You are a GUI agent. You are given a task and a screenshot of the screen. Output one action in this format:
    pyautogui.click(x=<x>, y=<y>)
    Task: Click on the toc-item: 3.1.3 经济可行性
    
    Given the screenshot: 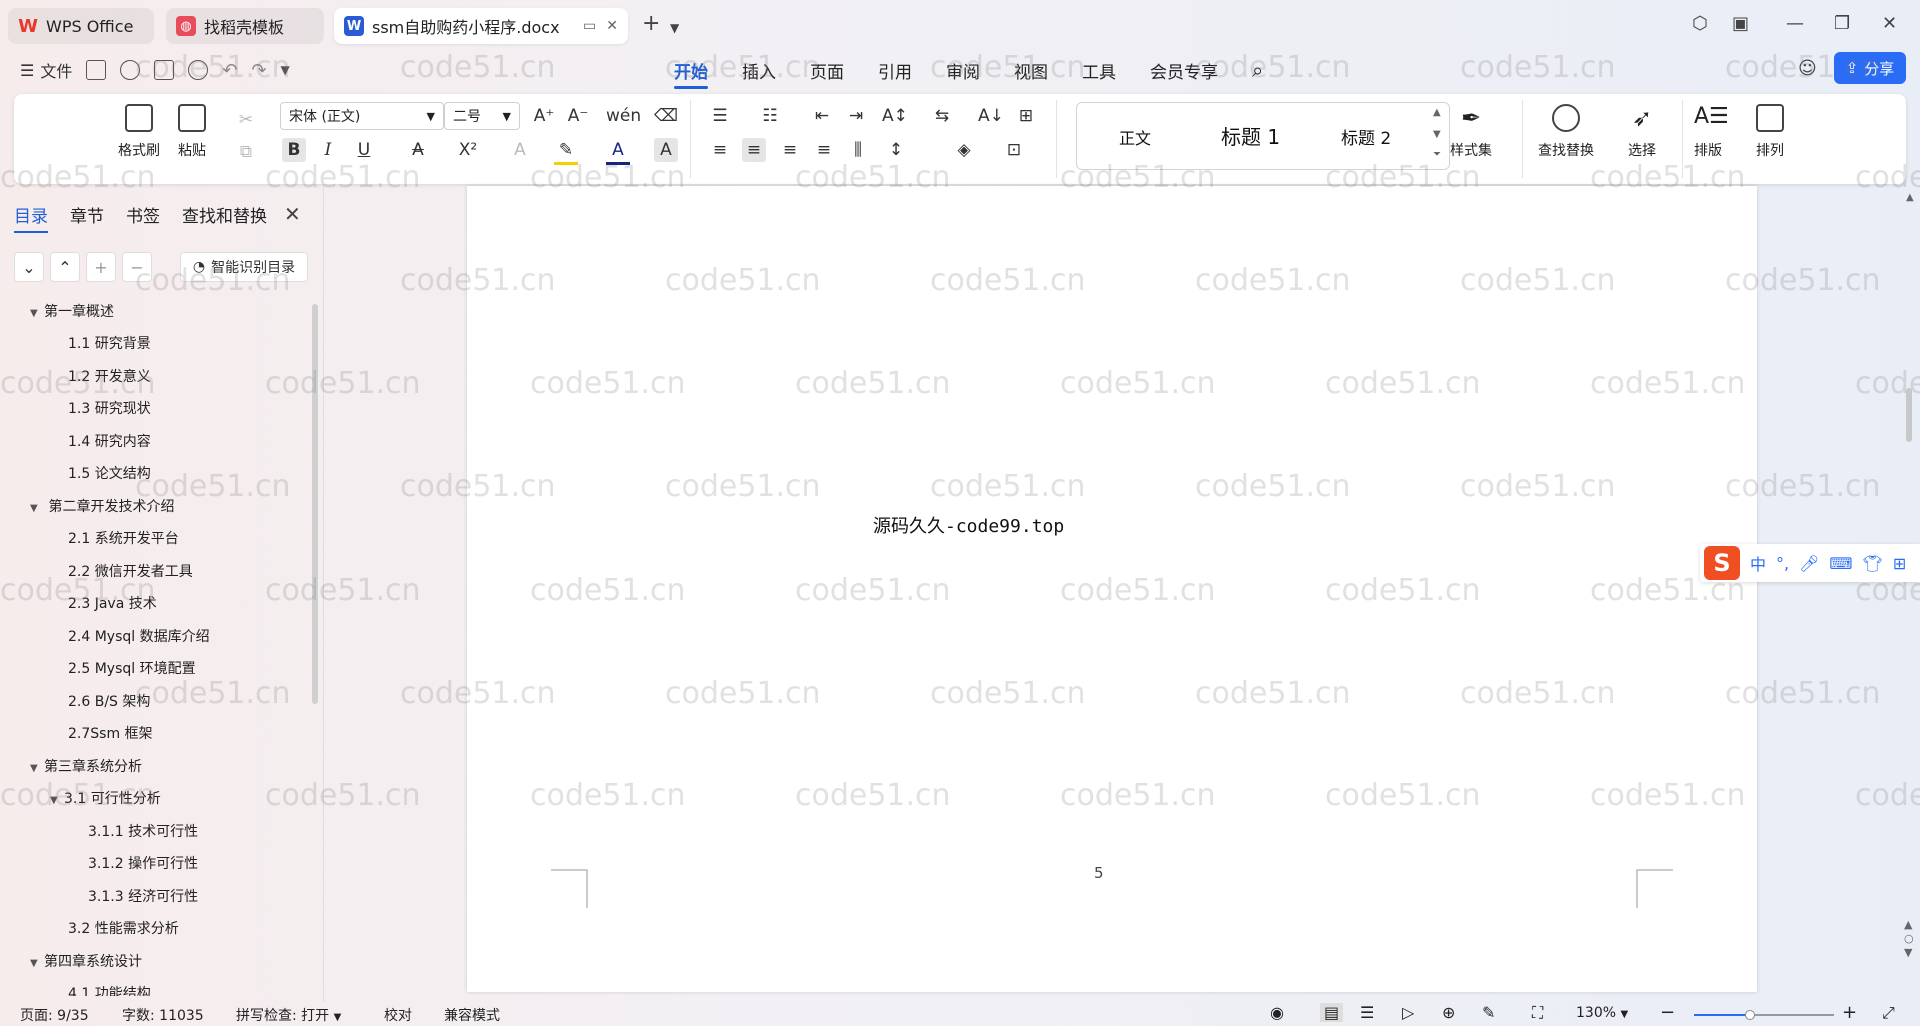 What is the action you would take?
    pyautogui.click(x=99, y=897)
    